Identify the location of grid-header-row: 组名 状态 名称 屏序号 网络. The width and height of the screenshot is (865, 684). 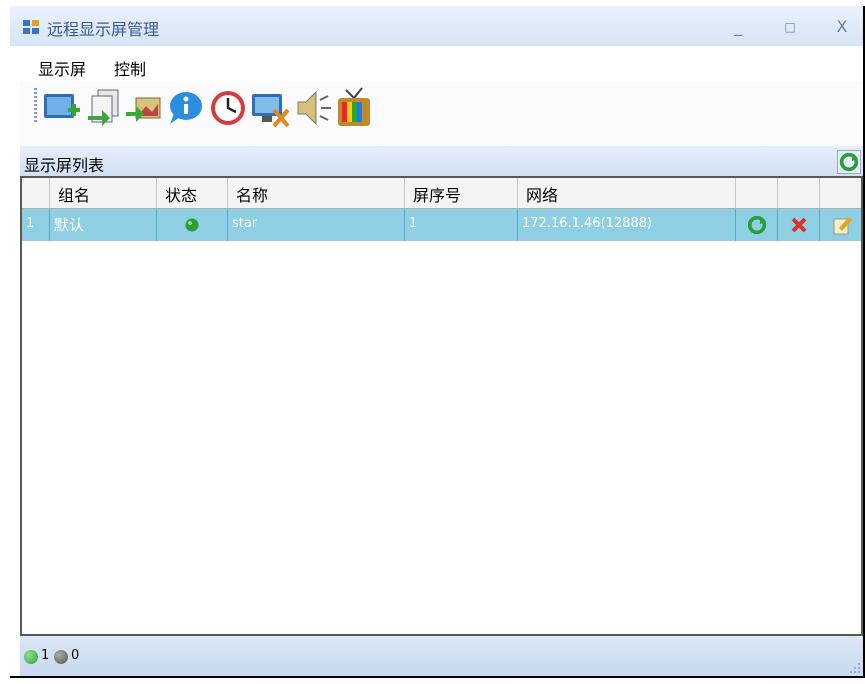
(441, 193).